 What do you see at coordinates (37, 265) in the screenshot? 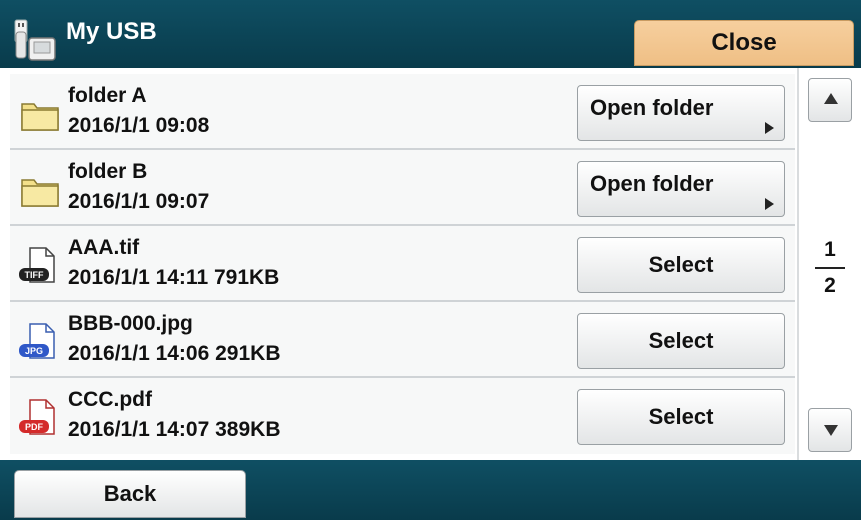
I see `tiff-file-icon: TIFF` at bounding box center [37, 265].